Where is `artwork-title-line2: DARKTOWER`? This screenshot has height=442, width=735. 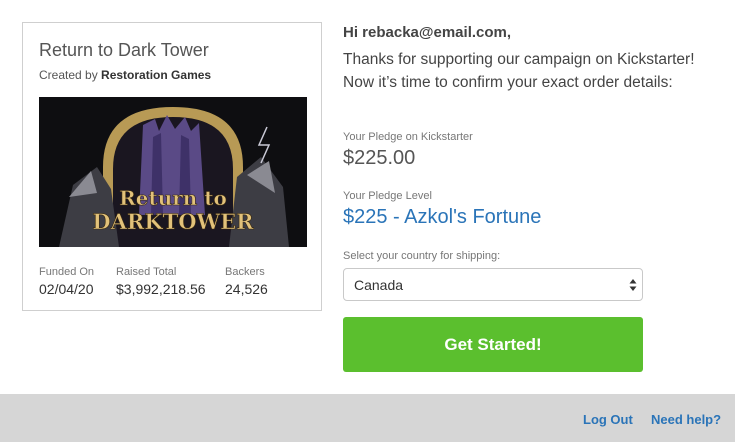
artwork-title-line2: DARKTOWER is located at coordinates (173, 221).